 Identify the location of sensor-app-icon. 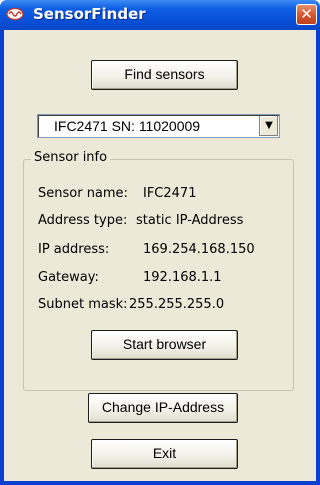
(15, 14).